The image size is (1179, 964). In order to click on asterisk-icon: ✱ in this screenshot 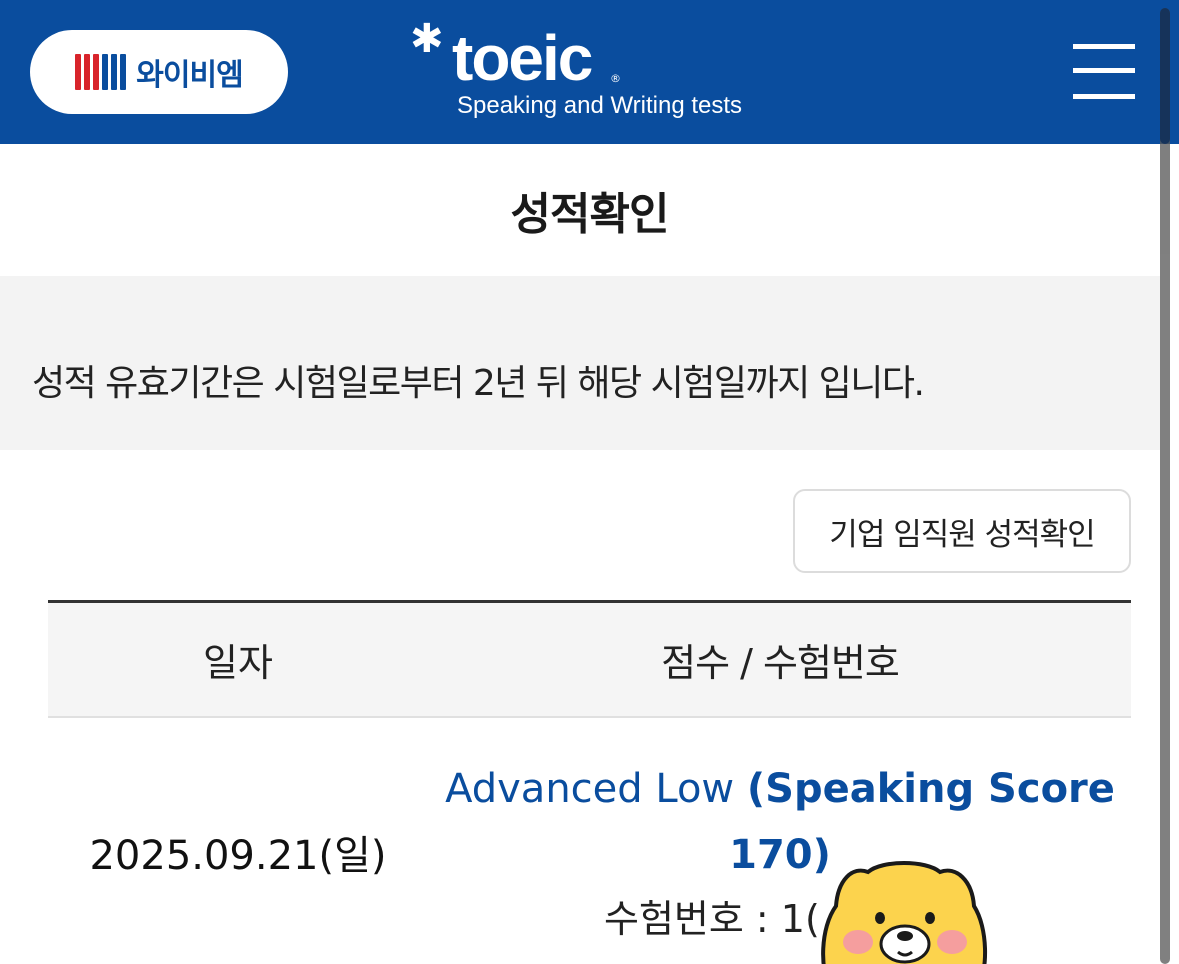, I will do `click(427, 39)`.